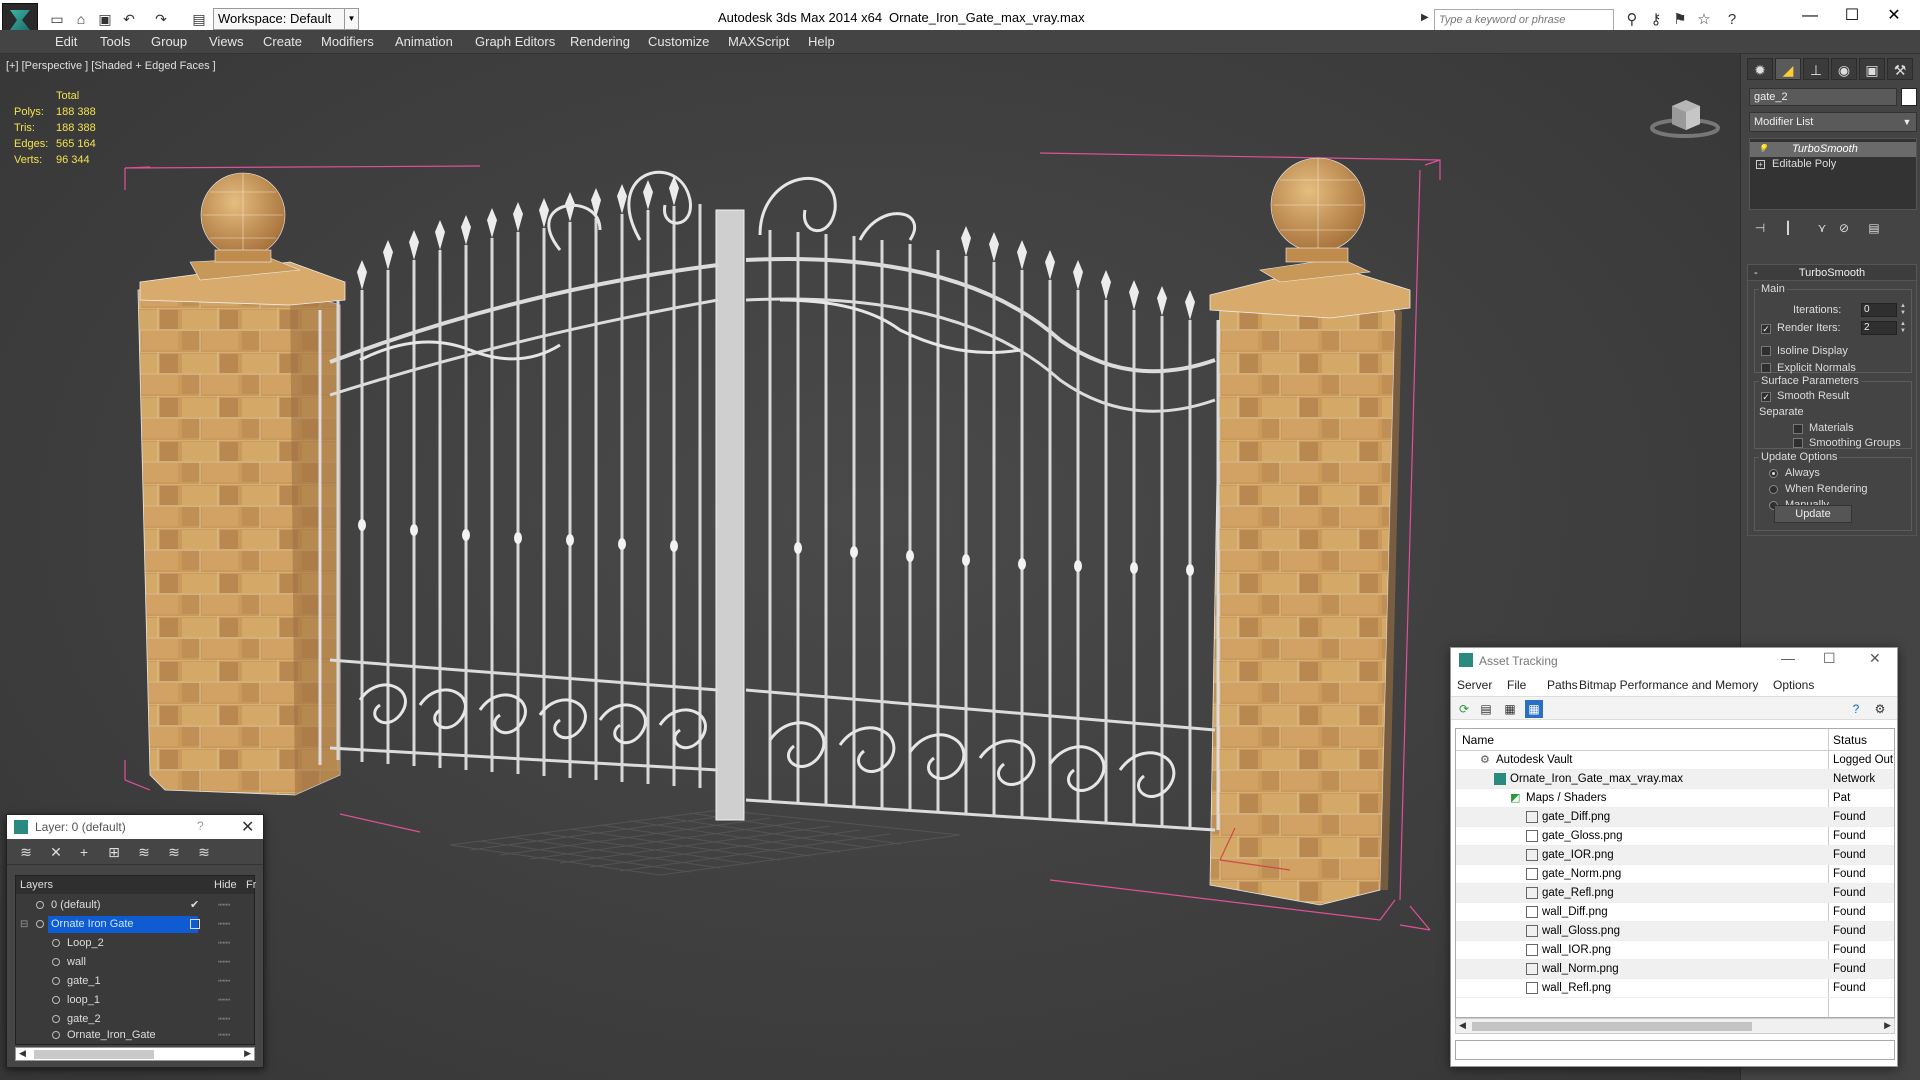 The width and height of the screenshot is (1920, 1080). Describe the element at coordinates (1668, 685) in the screenshot. I see `menu-bitmap-performance: Bitmap Performance and Memory` at that location.